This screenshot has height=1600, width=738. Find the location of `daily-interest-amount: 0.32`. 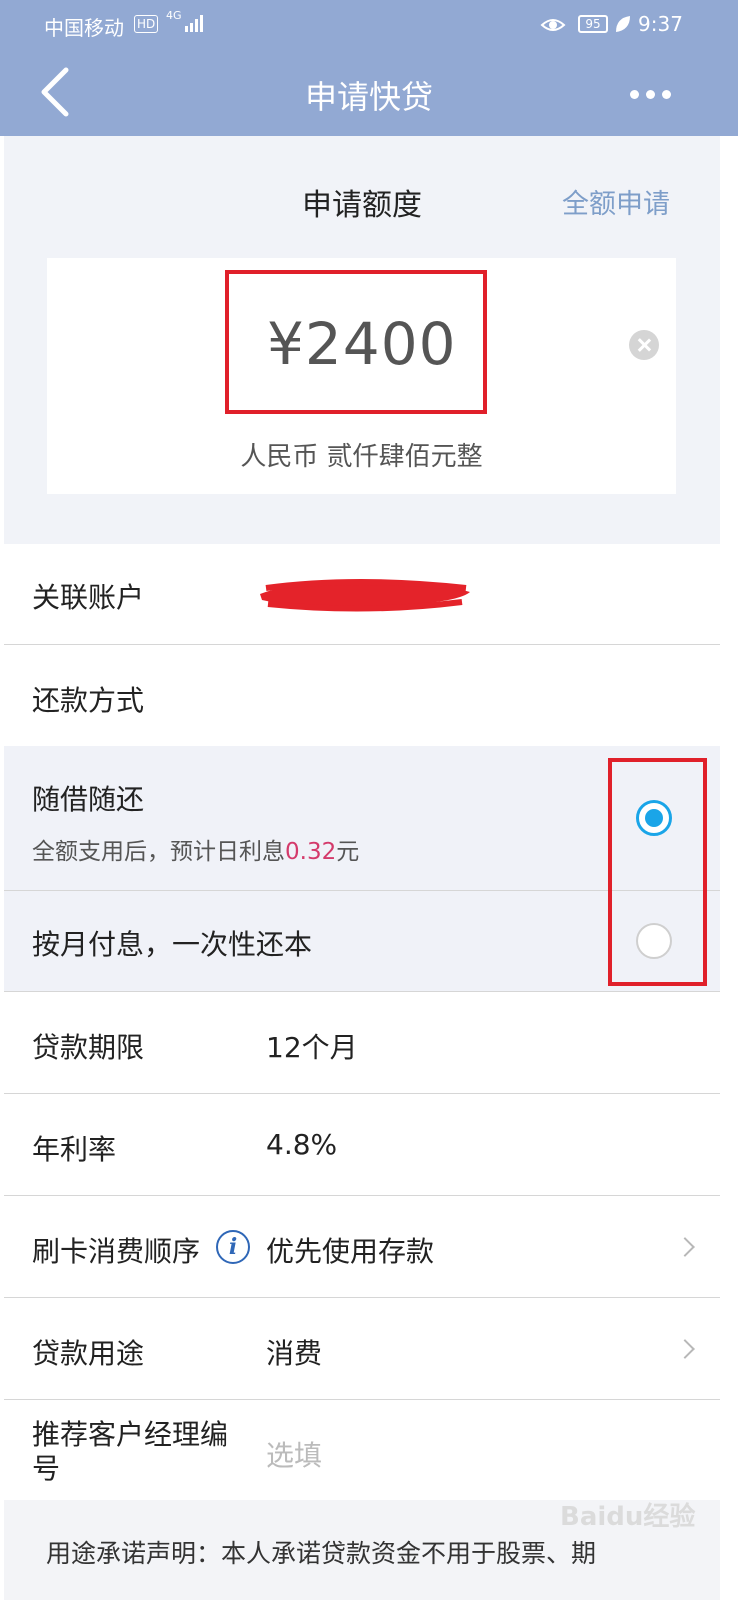

daily-interest-amount: 0.32 is located at coordinates (311, 852).